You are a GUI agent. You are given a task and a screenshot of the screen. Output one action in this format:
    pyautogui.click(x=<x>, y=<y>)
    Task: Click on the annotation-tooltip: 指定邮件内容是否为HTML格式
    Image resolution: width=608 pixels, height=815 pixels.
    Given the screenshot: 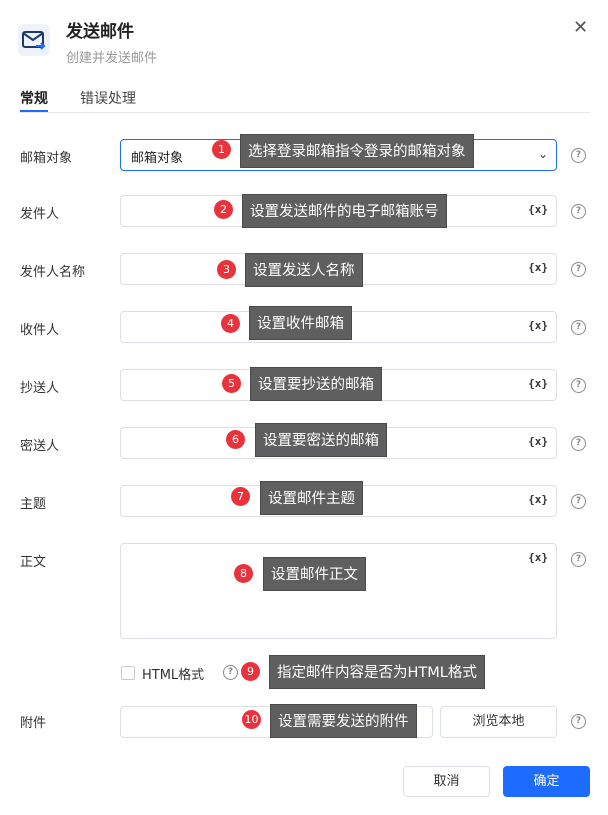 What is the action you would take?
    pyautogui.click(x=377, y=672)
    